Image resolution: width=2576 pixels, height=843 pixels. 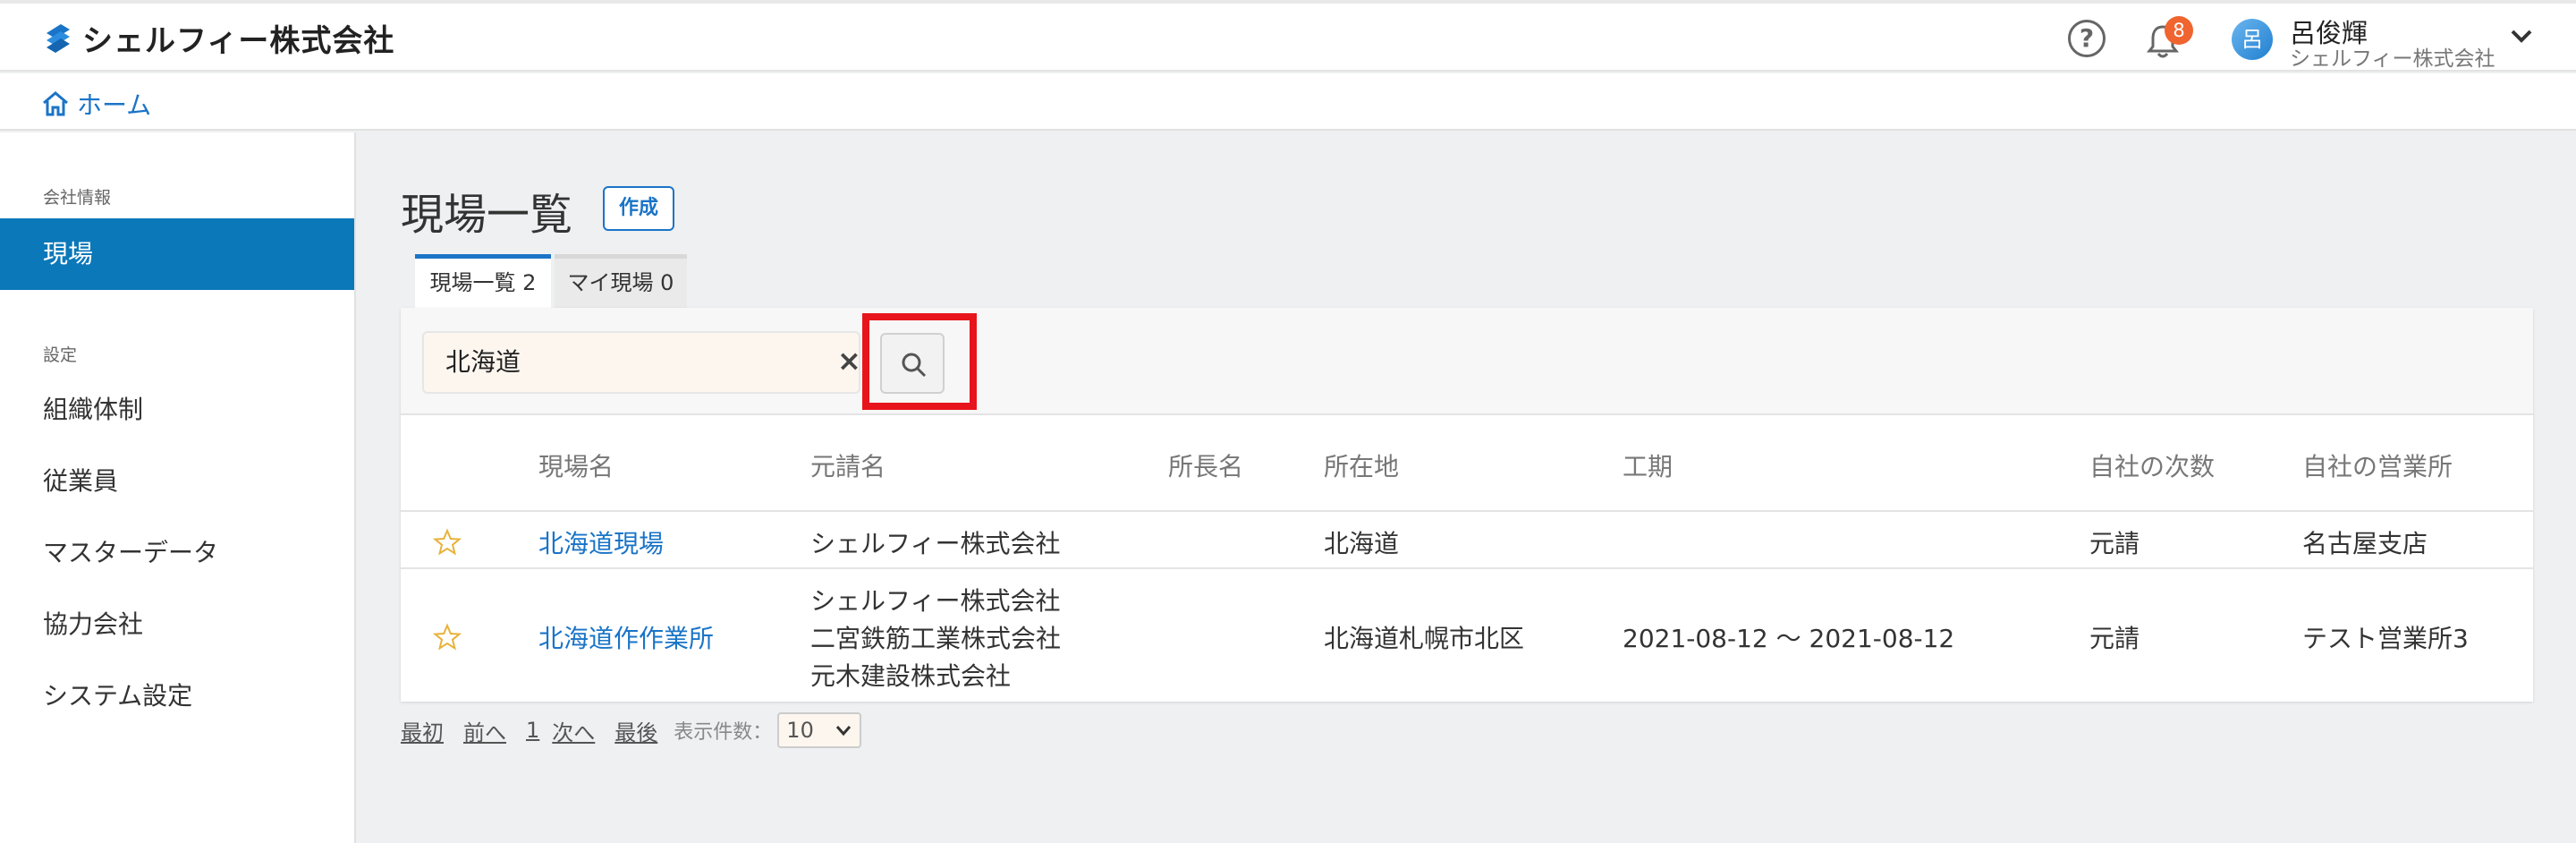 I want to click on help-icon: ?, so click(x=2087, y=38).